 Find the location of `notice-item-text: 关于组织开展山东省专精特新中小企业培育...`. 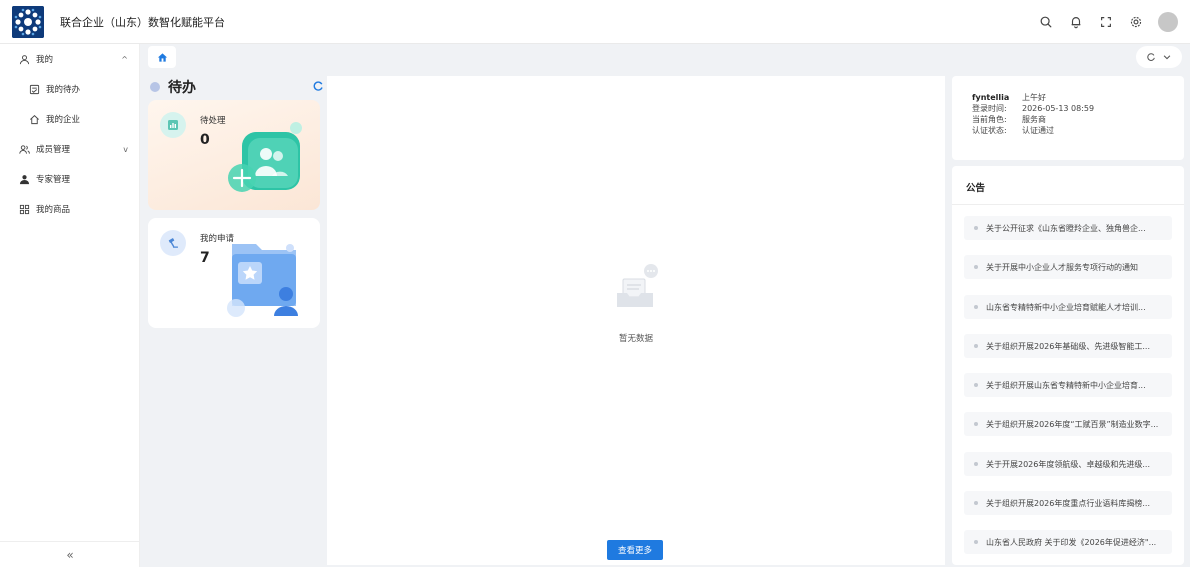

notice-item-text: 关于组织开展山东省专精特新中小企业培育... is located at coordinates (1066, 385).